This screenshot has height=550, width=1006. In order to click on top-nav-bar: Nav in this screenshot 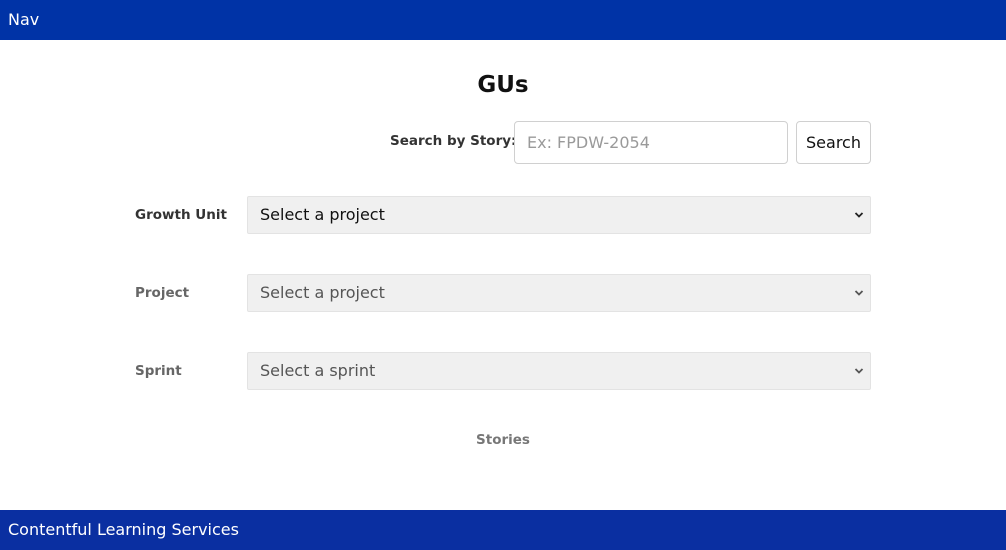, I will do `click(503, 20)`.